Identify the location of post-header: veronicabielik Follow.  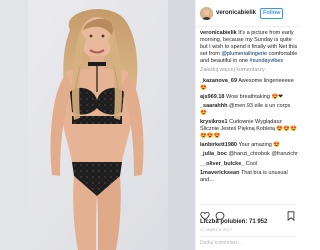
(248, 13).